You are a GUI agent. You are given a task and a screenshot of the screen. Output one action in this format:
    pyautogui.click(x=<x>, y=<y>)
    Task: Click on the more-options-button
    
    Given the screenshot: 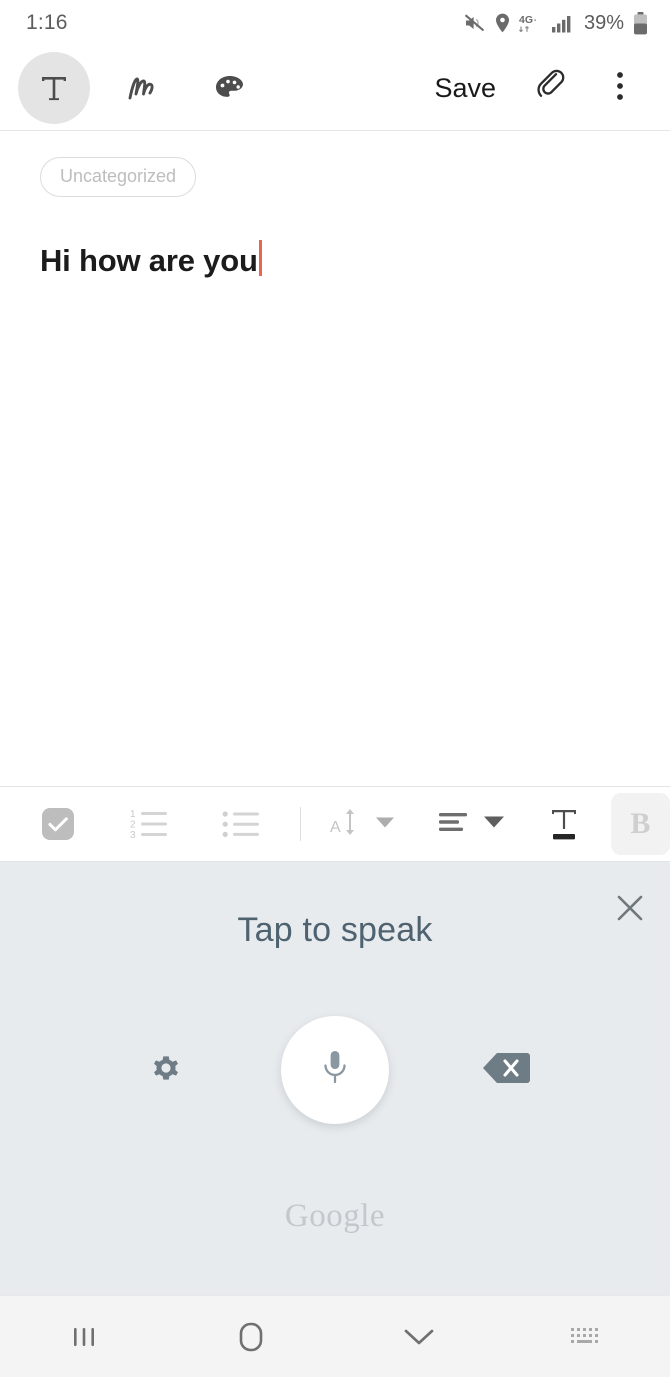 What is the action you would take?
    pyautogui.click(x=620, y=88)
    